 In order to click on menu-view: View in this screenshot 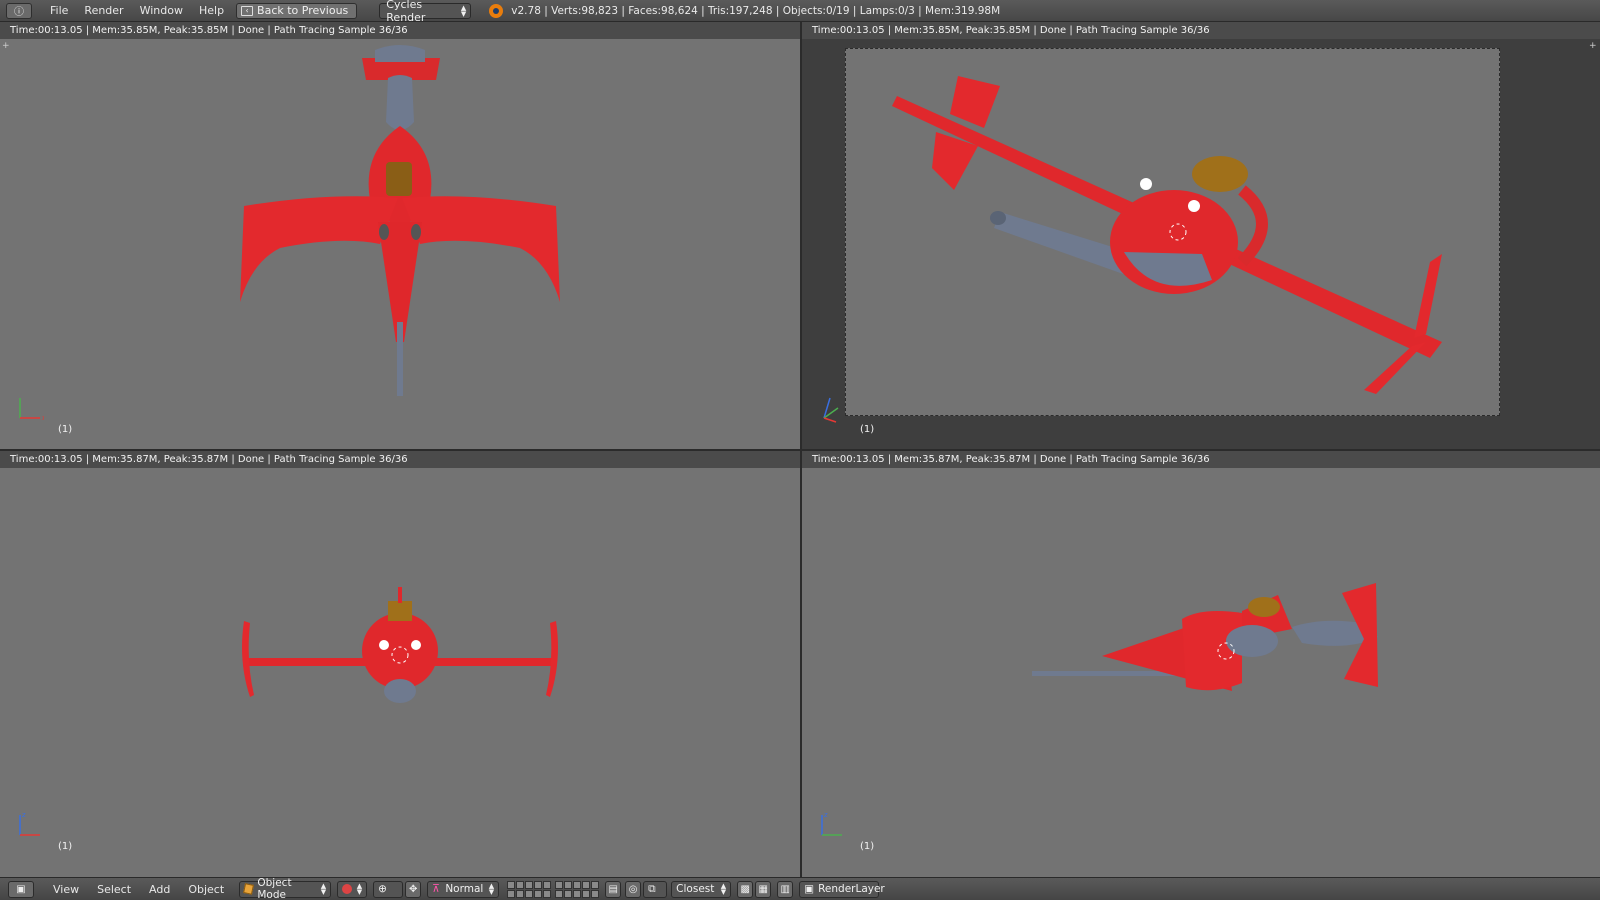, I will do `click(66, 889)`.